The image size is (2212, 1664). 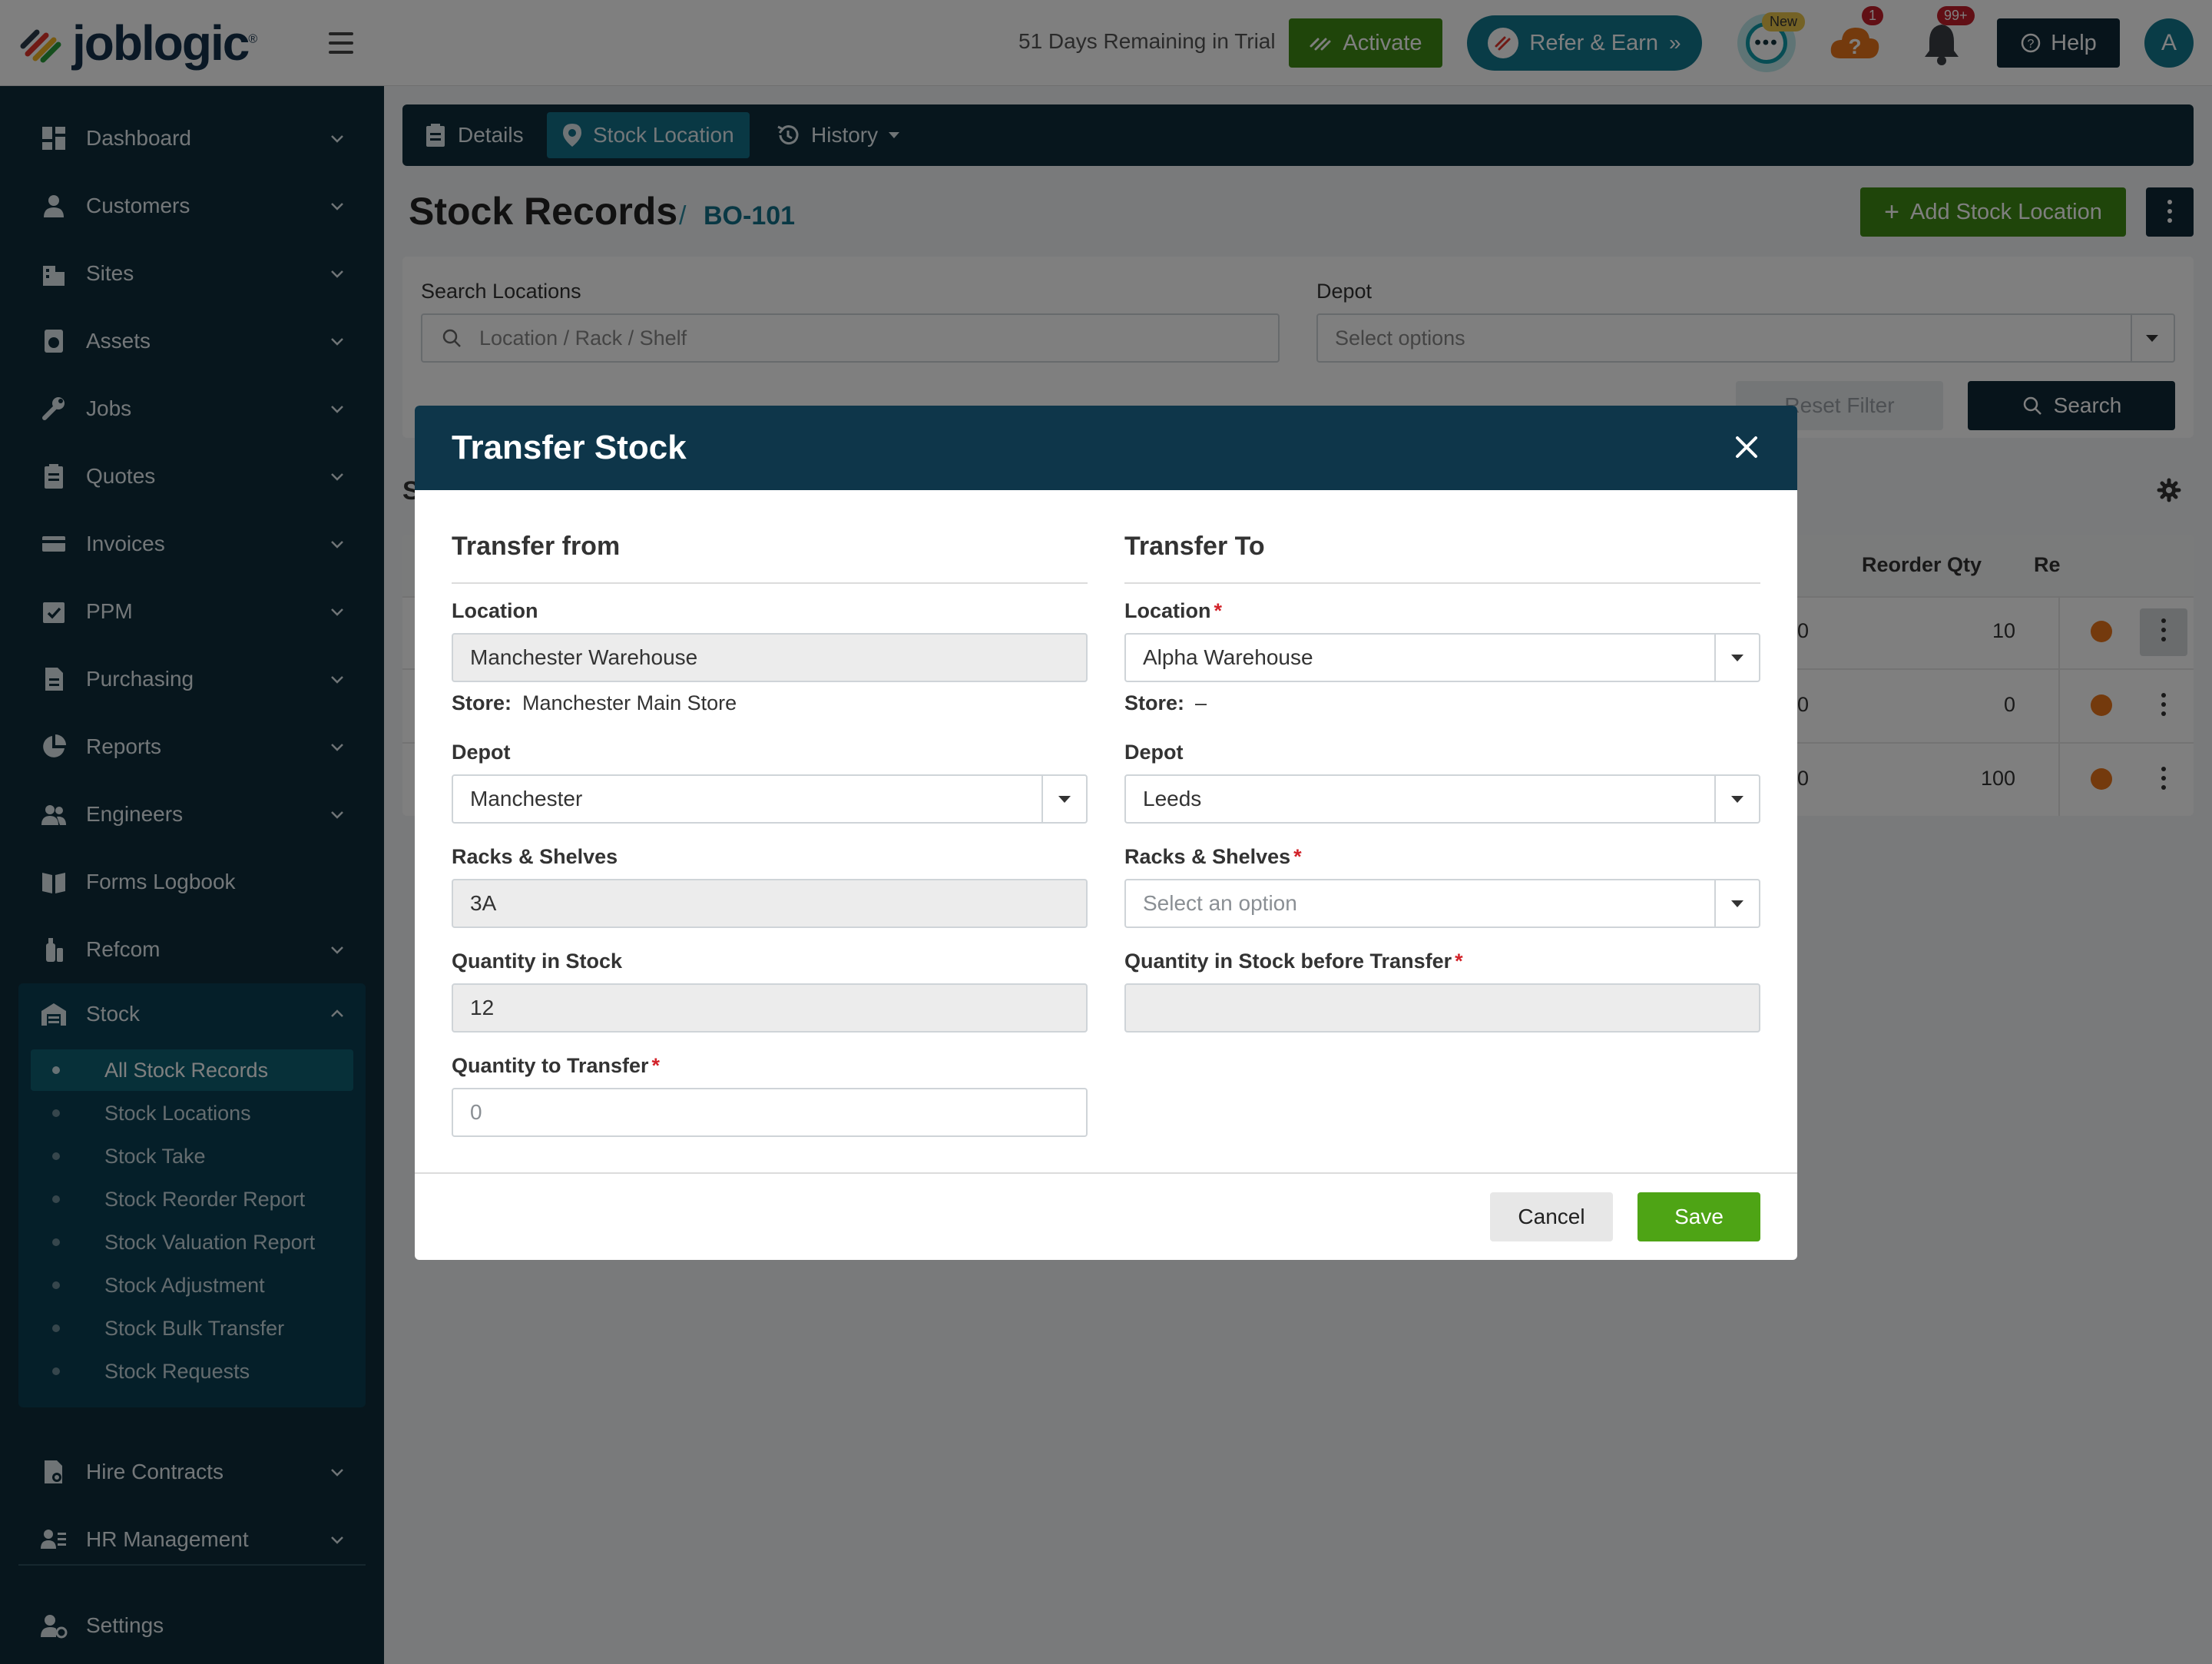 I want to click on qty-transfer-label: Quantity to Transfer *, so click(x=556, y=1065).